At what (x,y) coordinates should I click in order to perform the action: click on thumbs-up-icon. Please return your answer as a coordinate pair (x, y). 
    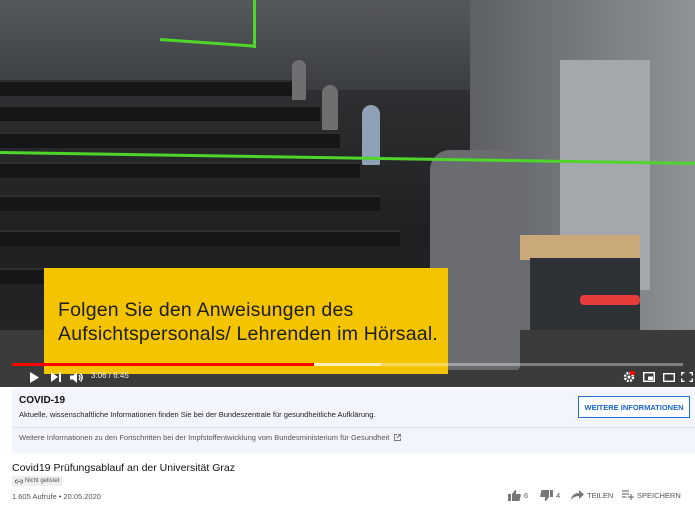
    Looking at the image, I should click on (514, 495).